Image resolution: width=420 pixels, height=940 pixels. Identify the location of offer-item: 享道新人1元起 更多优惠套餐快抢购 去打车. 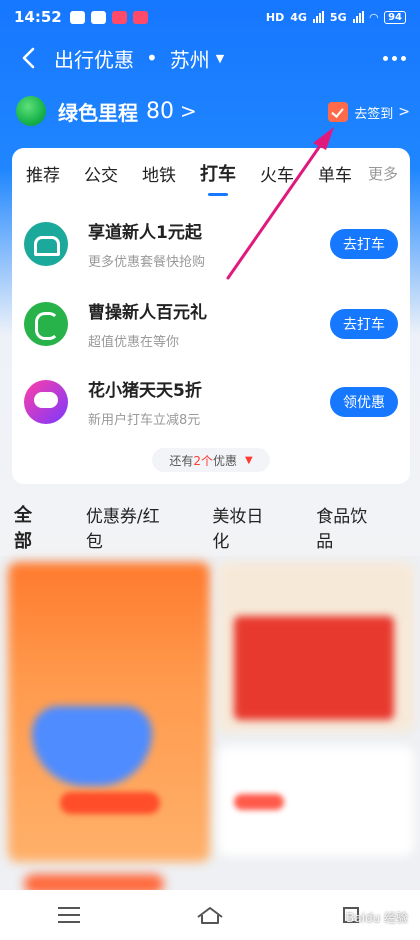
(211, 244).